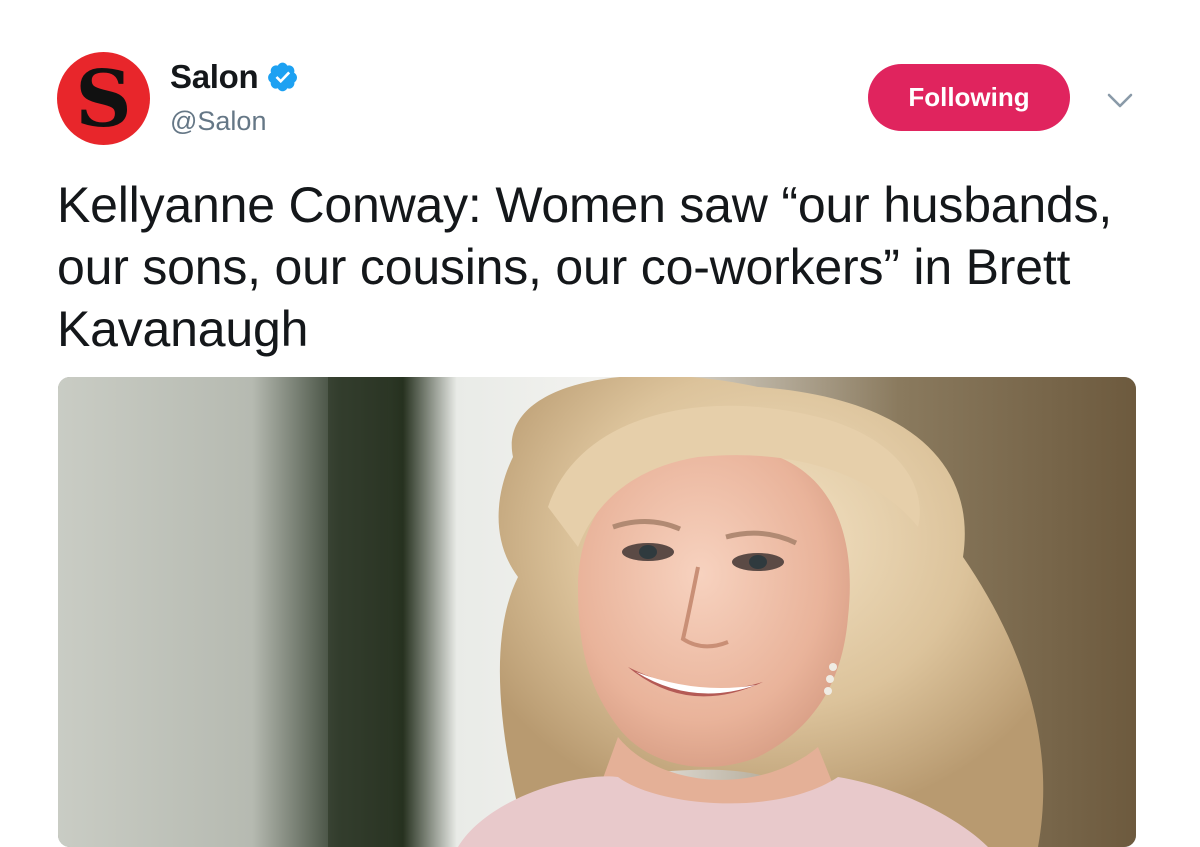 The height and width of the screenshot is (847, 1200). What do you see at coordinates (214, 77) in the screenshot?
I see `display-name: Salon` at bounding box center [214, 77].